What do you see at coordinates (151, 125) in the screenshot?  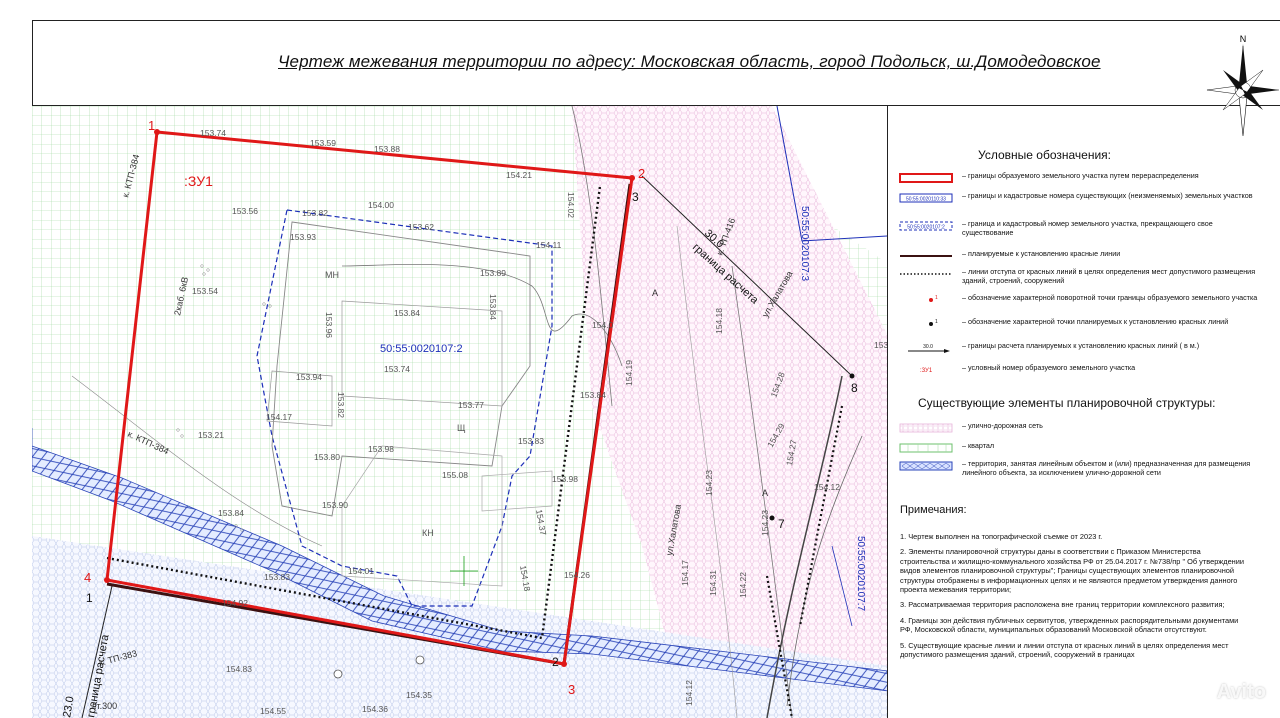 I see `parcel-point-label-1: 1` at bounding box center [151, 125].